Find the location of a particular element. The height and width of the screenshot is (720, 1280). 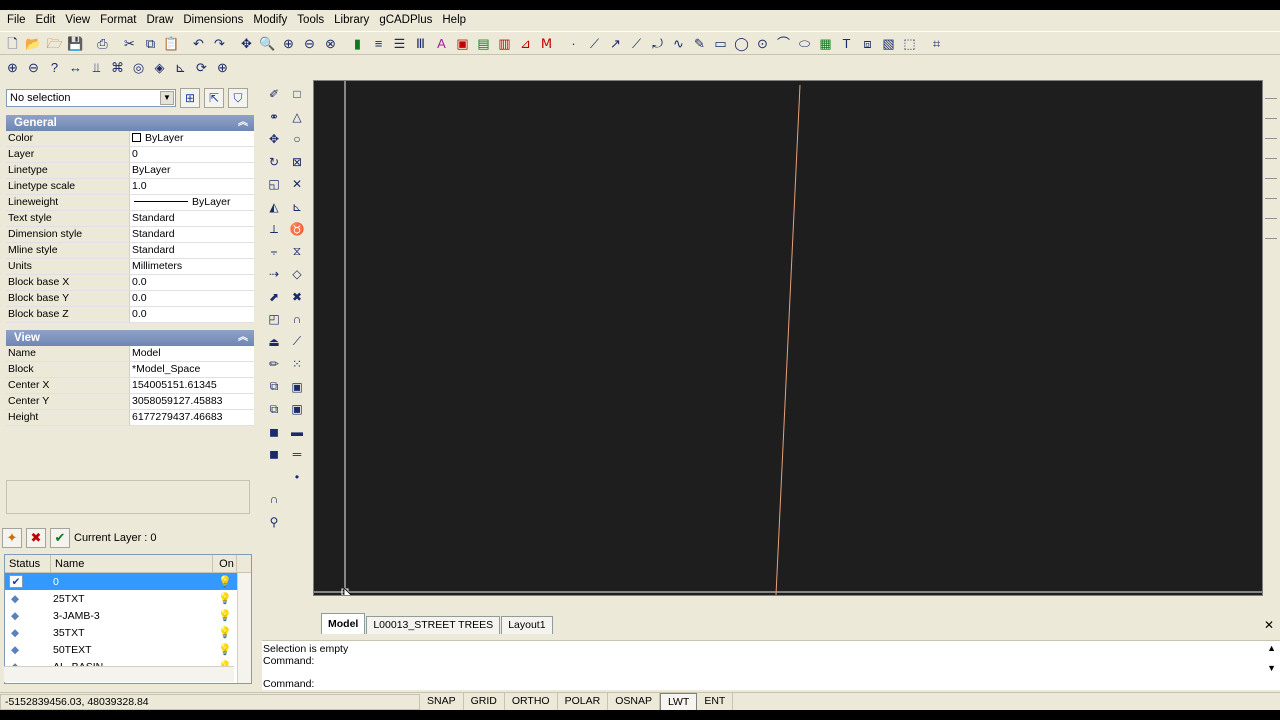

layer-row: ◆ 3-JAMB-3 💡 is located at coordinates (128, 615).